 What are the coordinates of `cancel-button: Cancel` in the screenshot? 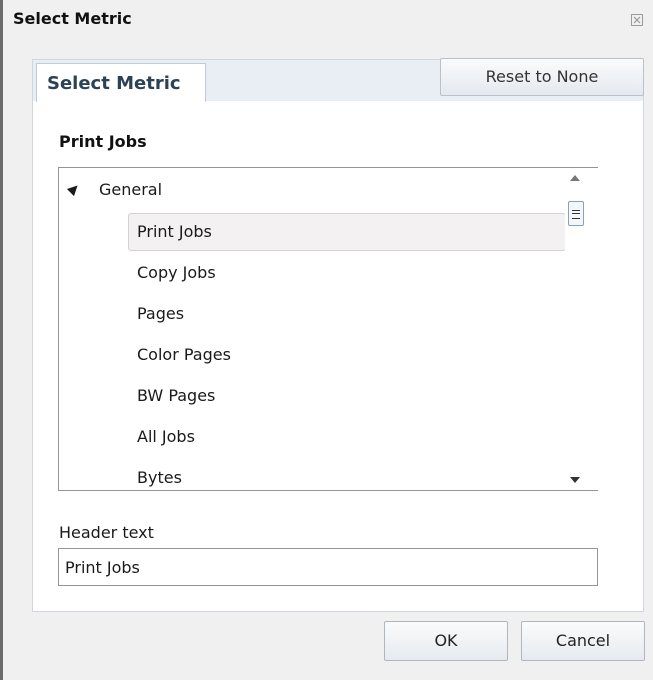 It's located at (583, 641).